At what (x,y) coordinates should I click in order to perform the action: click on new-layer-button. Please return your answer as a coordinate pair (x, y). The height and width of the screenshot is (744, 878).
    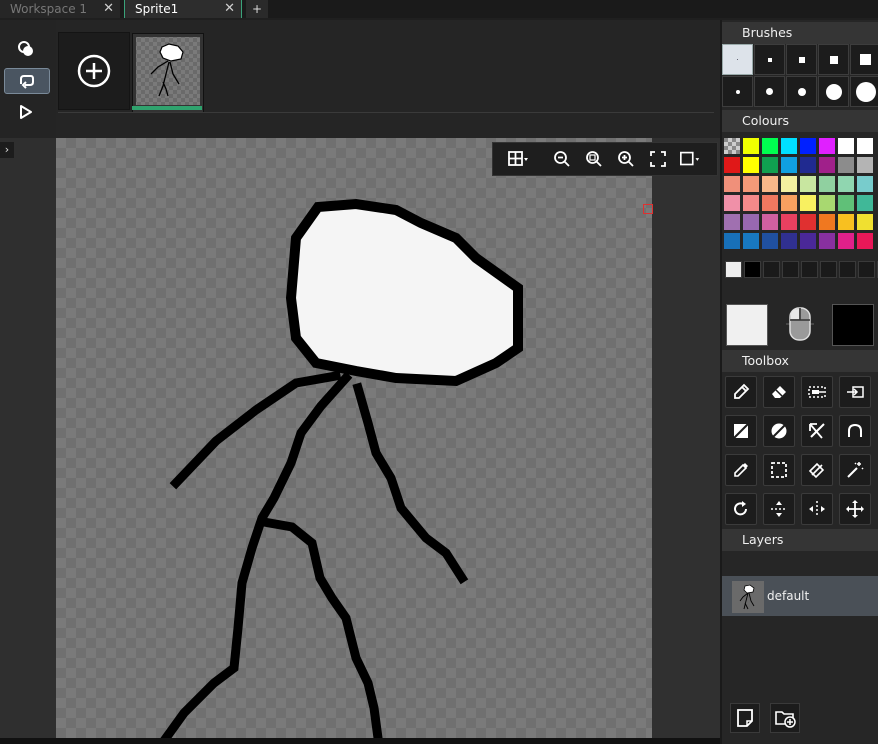
    Looking at the image, I should click on (745, 718).